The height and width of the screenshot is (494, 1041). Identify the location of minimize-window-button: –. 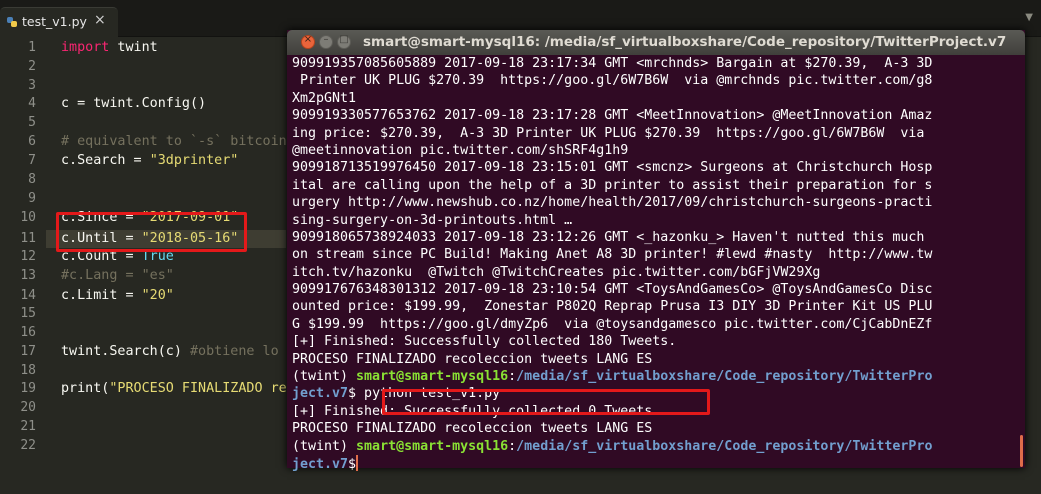
(326, 41).